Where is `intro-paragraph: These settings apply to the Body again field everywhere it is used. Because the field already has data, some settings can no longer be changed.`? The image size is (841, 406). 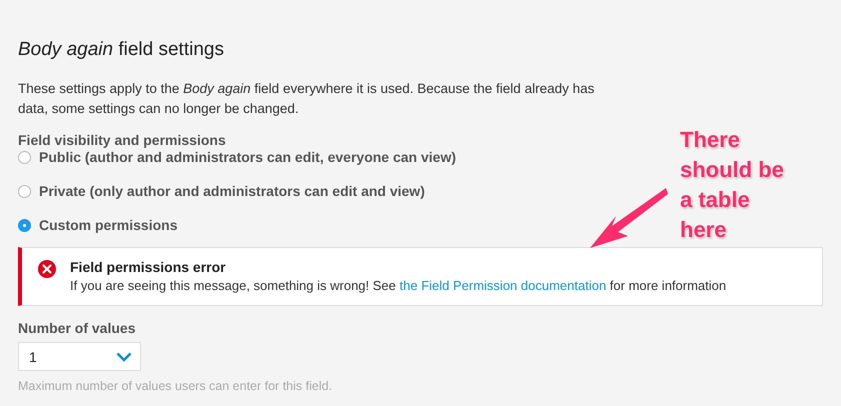 intro-paragraph: These settings apply to the Body again field everywhere it is used. Because the field already has data, some settings can no longer be changed. is located at coordinates (307, 99).